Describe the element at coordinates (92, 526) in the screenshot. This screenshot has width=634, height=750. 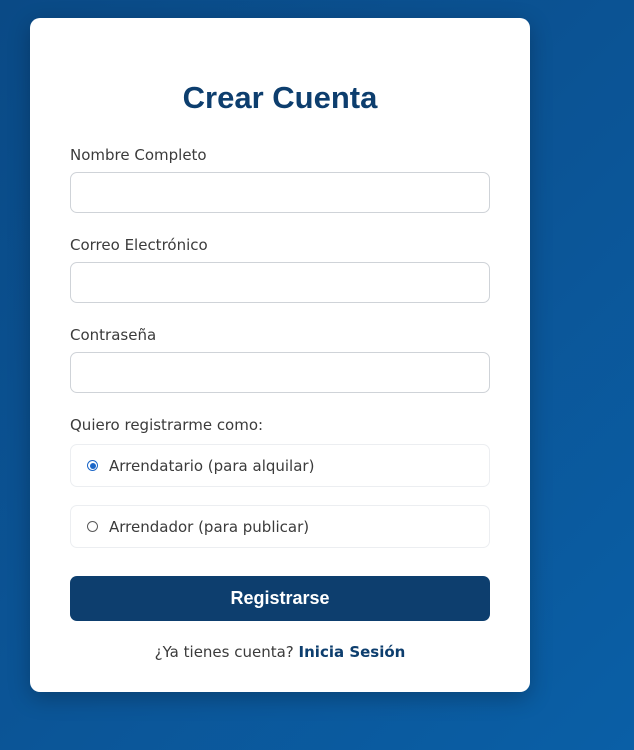
I see `radio-unselected-icon` at that location.